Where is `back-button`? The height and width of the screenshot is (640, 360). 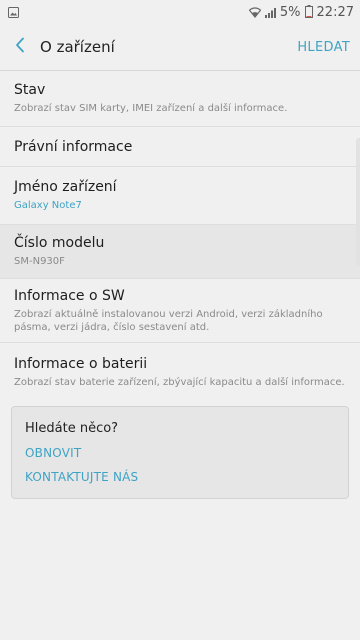
back-button is located at coordinates (20, 47).